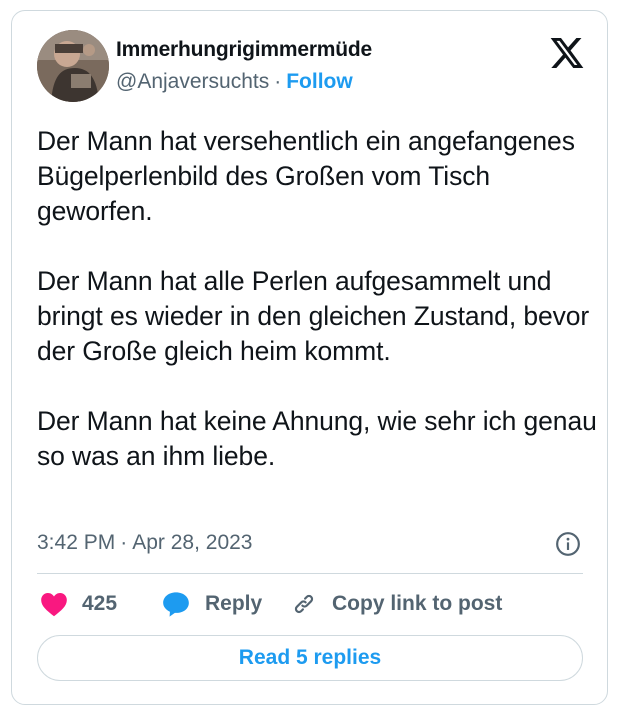 This screenshot has width=620, height=718. What do you see at coordinates (100, 603) in the screenshot?
I see `like-count: 425` at bounding box center [100, 603].